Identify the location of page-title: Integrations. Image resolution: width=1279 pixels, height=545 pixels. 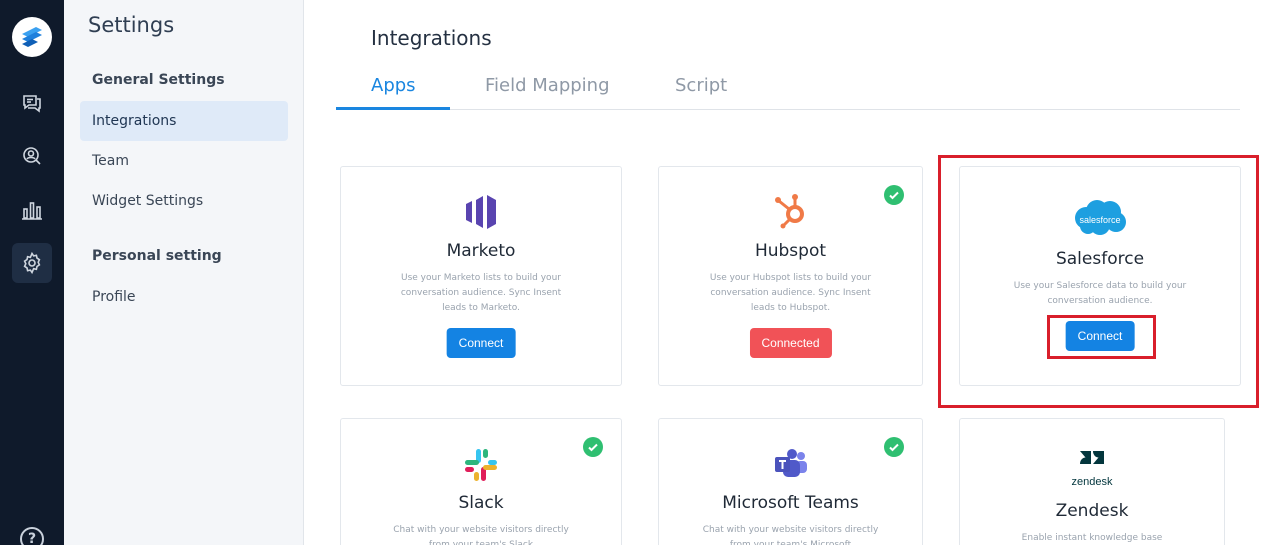
(431, 38).